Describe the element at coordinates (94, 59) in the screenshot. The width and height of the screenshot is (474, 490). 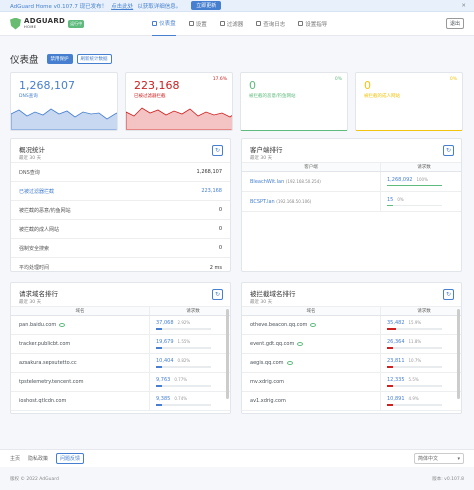
I see `refresh-stats-button: 刷新统计数据` at that location.